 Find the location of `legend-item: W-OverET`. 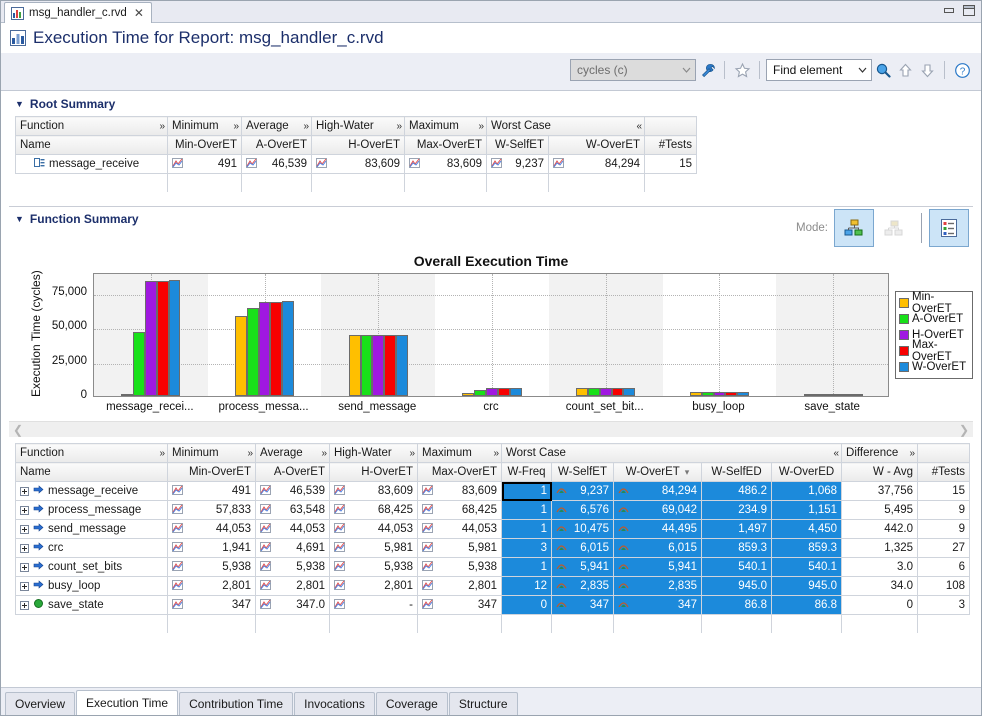

legend-item: W-OverET is located at coordinates (933, 367).